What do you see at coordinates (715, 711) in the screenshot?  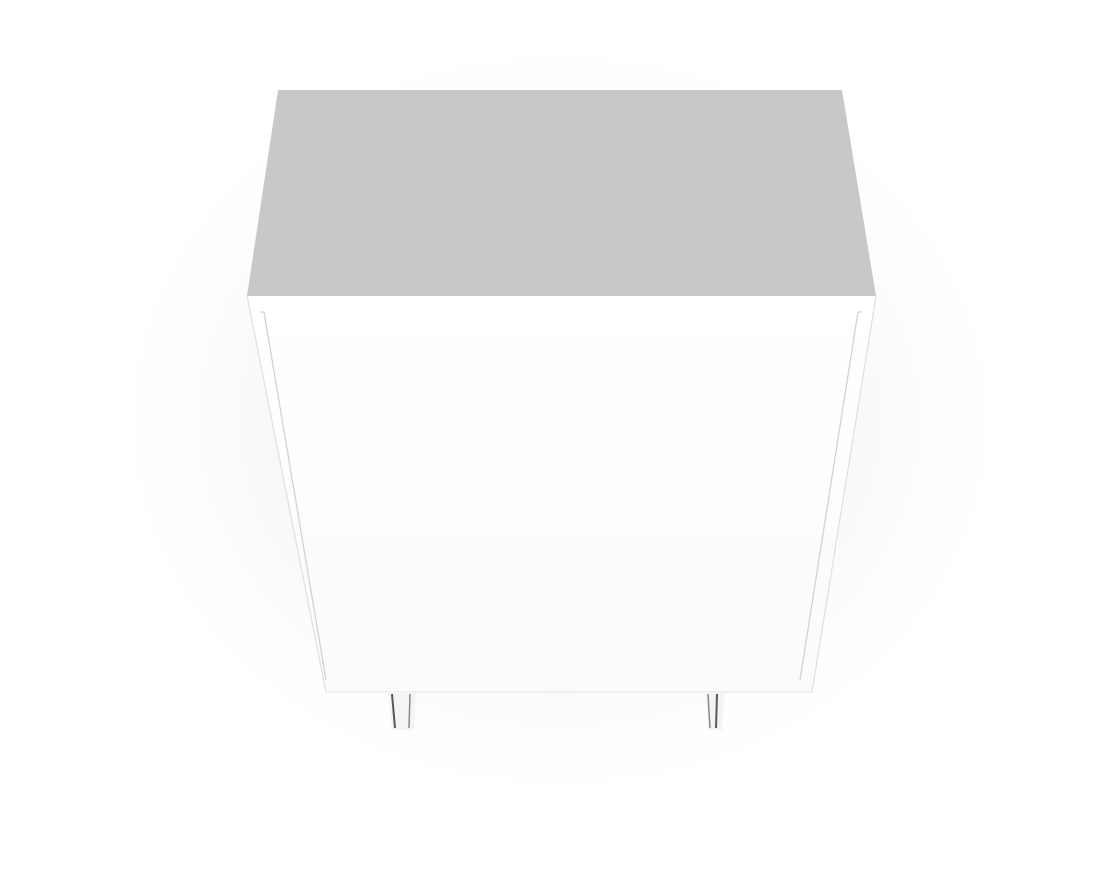 I see `cabinet-leg-right` at bounding box center [715, 711].